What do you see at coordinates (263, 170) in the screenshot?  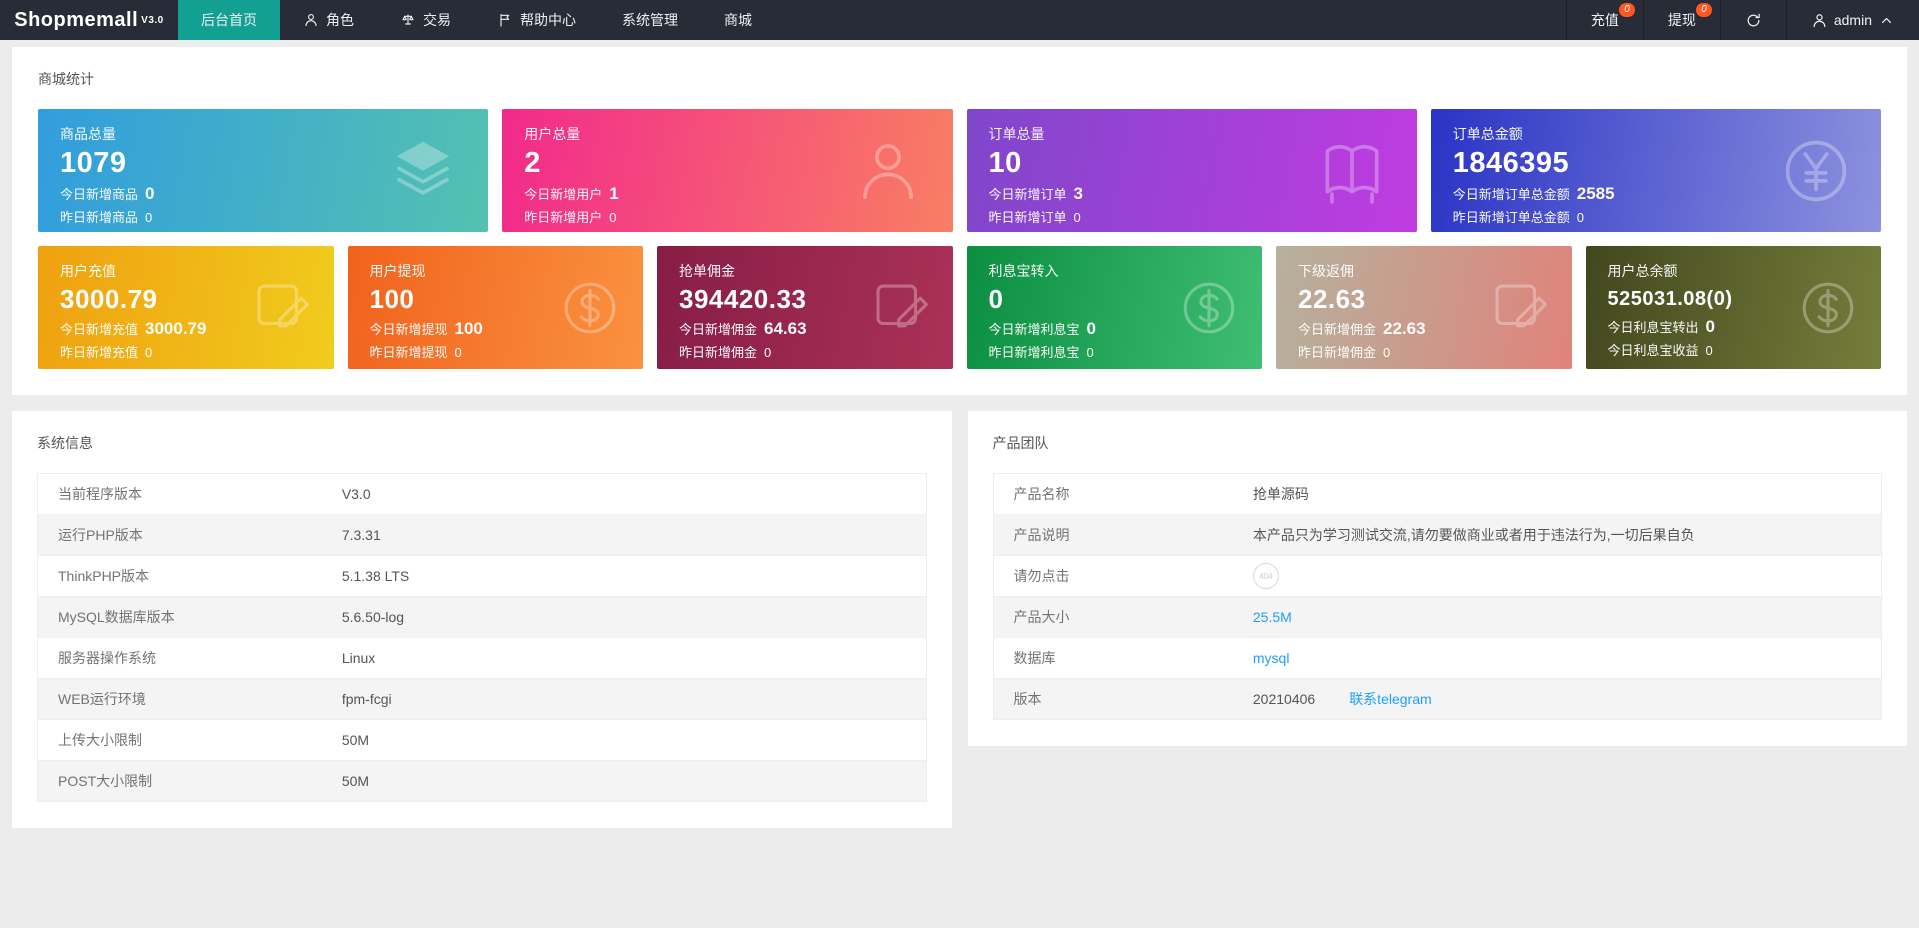 I see `stat-card: 商品总量 1079 今日新增商品 0 昨日新增商品 0` at bounding box center [263, 170].